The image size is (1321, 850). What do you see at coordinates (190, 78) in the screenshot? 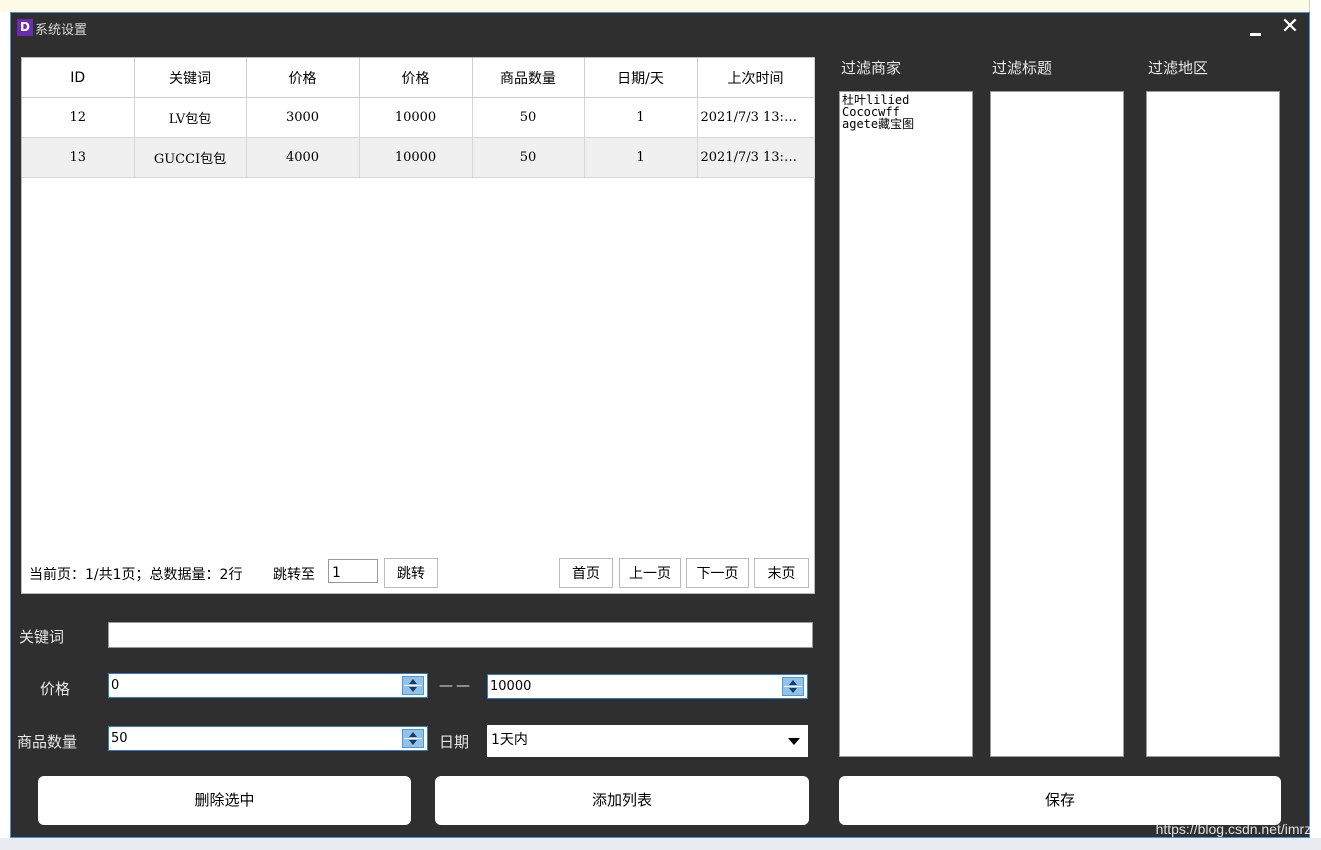
I see `column-header-keyword: 关键词` at bounding box center [190, 78].